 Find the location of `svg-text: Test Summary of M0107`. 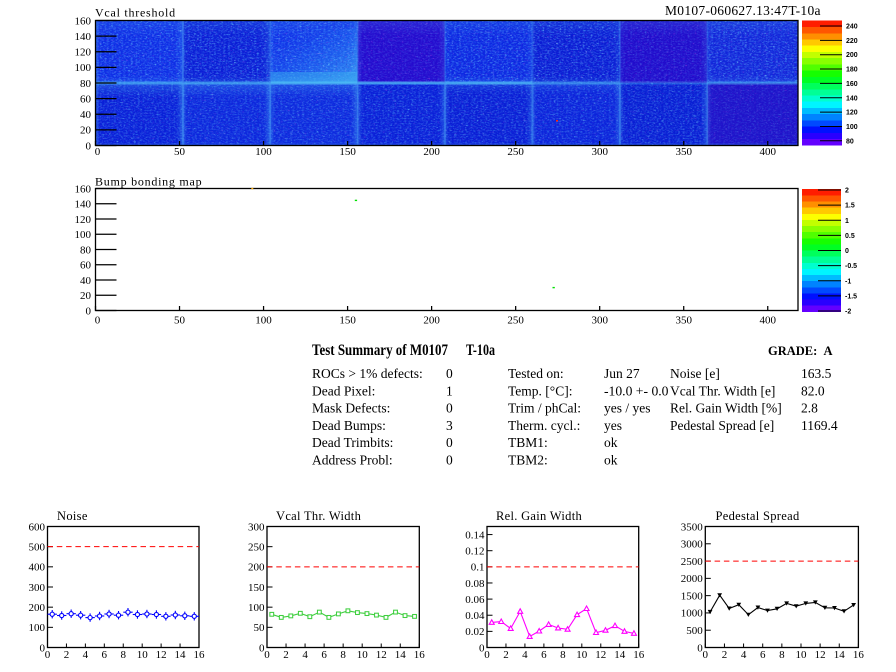

svg-text: Test Summary of M0107 is located at coordinates (380, 350).